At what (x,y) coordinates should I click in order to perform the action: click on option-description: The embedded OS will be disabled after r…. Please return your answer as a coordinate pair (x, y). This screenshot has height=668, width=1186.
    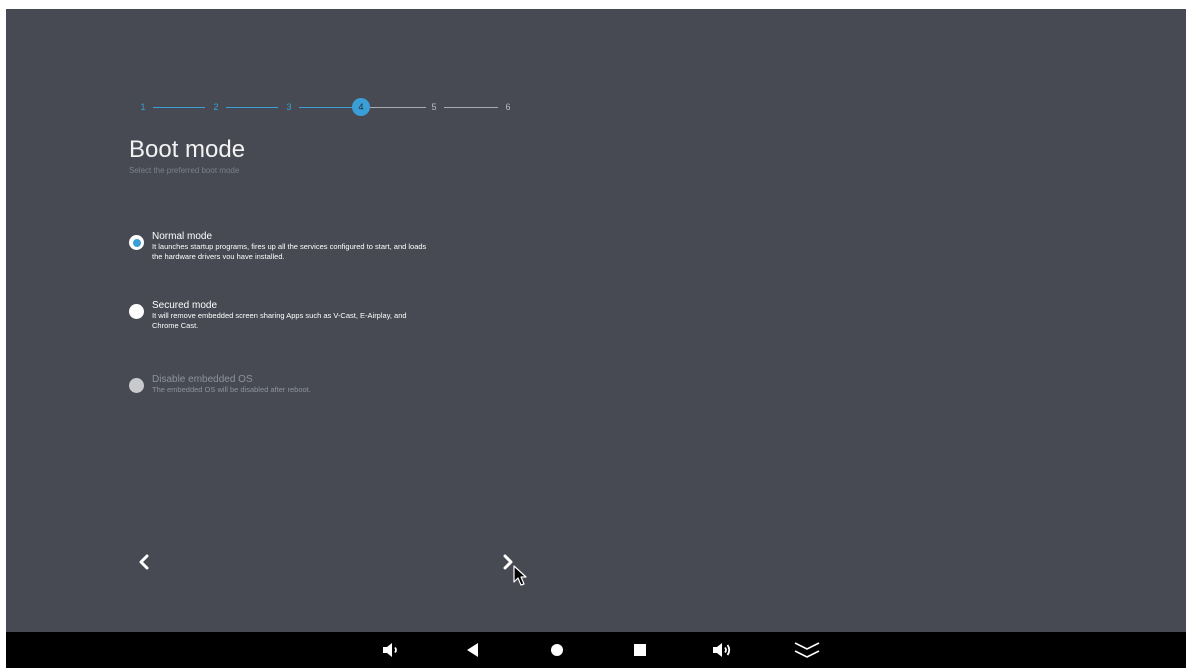
    Looking at the image, I should click on (231, 389).